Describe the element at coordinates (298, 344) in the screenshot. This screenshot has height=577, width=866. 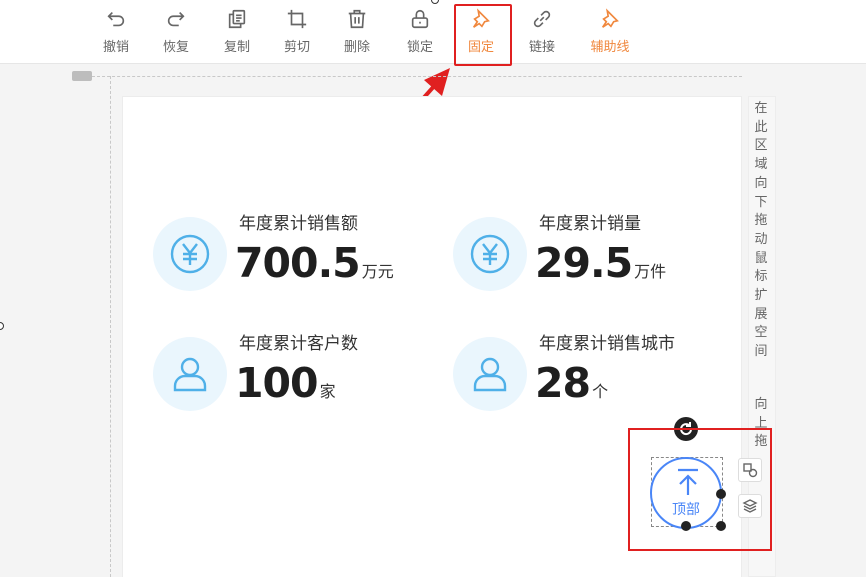
I see `stat-title: 年度累计客户数` at that location.